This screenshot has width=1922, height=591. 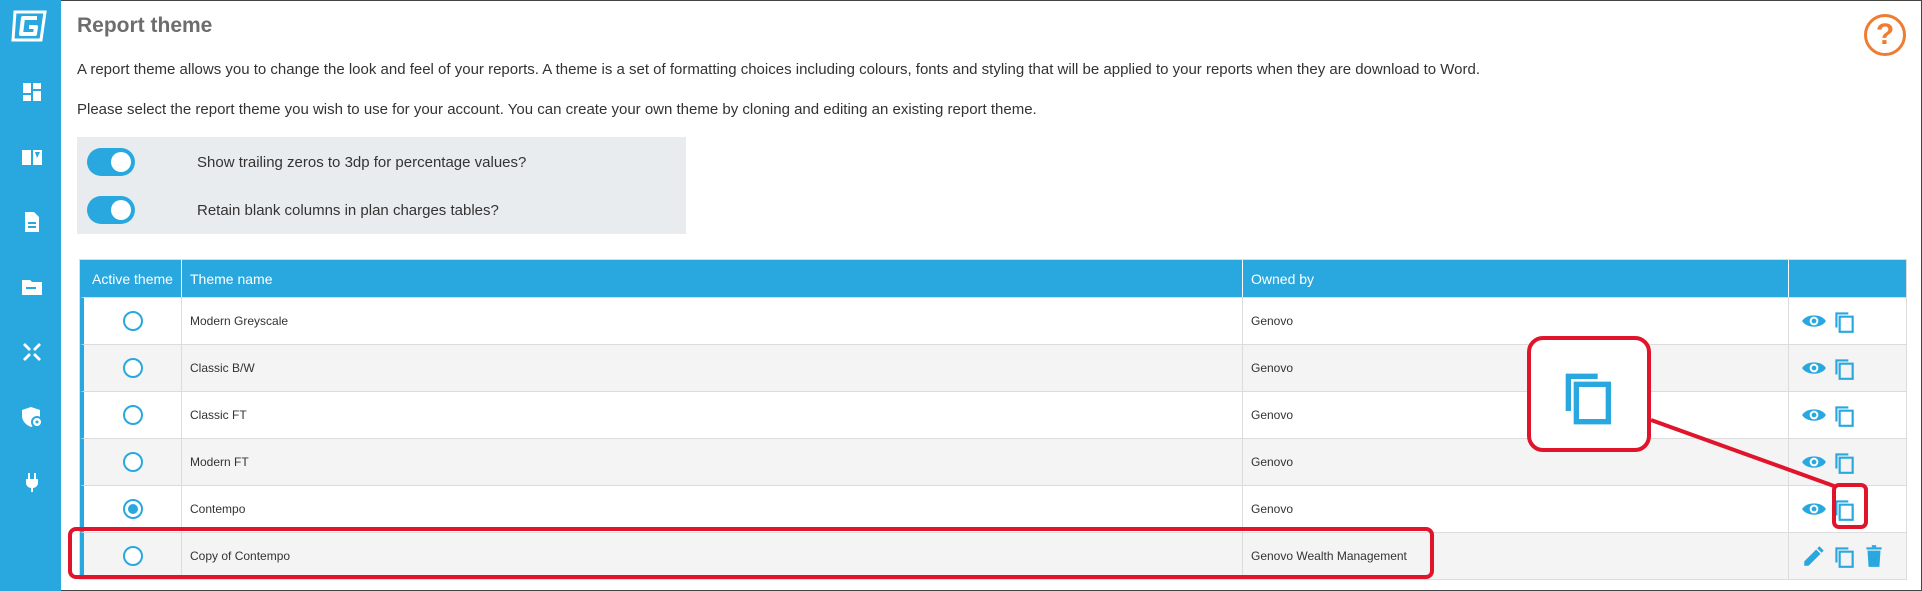 I want to click on theme-name-cell: Modern Greyscale, so click(x=712, y=321).